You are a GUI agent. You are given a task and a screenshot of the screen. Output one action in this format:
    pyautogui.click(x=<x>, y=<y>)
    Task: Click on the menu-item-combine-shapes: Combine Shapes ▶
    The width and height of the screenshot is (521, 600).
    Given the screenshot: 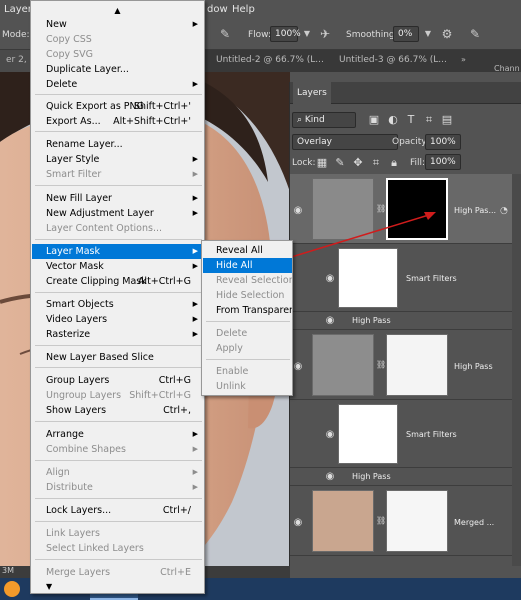 What is the action you would take?
    pyautogui.click(x=117, y=449)
    